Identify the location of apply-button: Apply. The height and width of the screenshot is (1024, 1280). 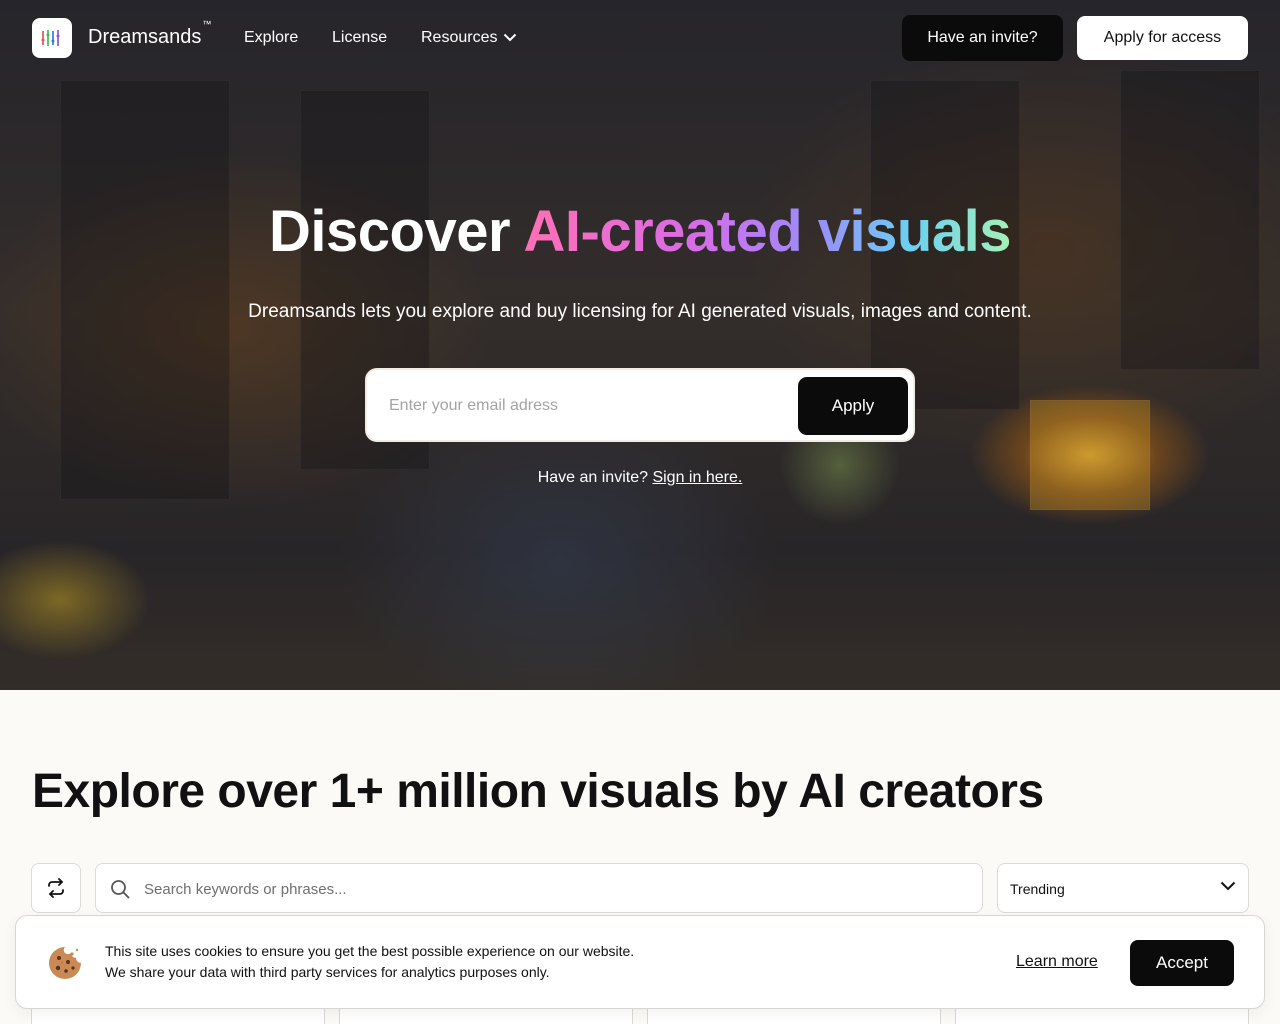
(853, 406).